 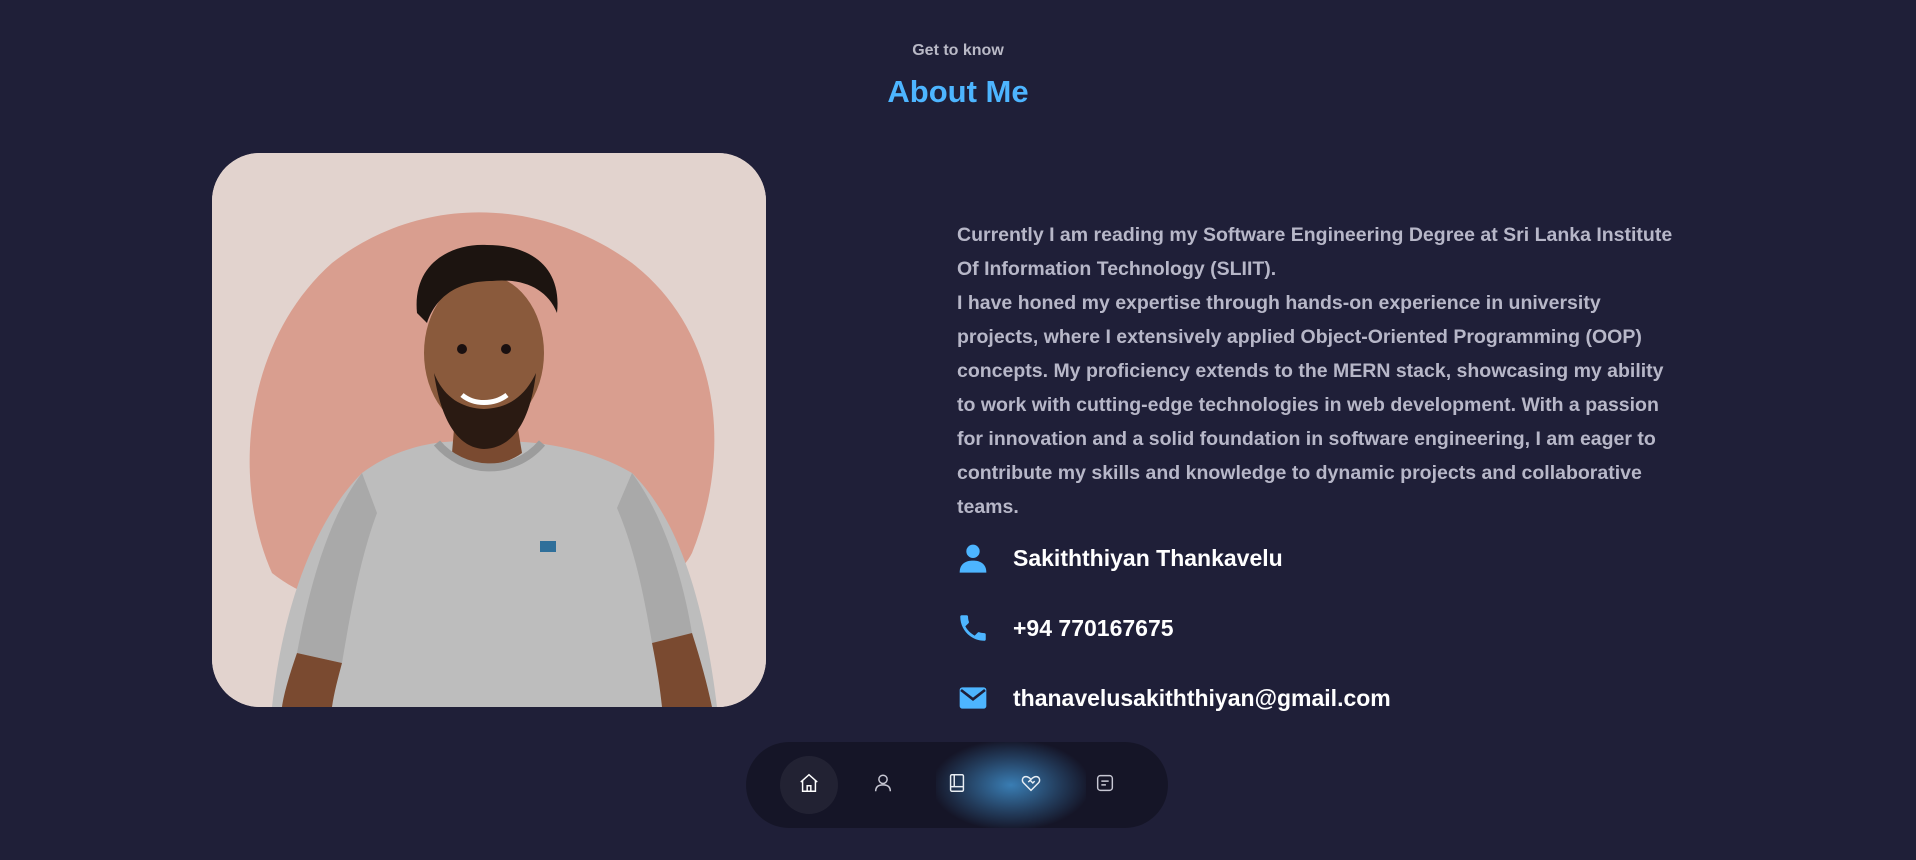 I want to click on page-title: About Me, so click(x=958, y=91).